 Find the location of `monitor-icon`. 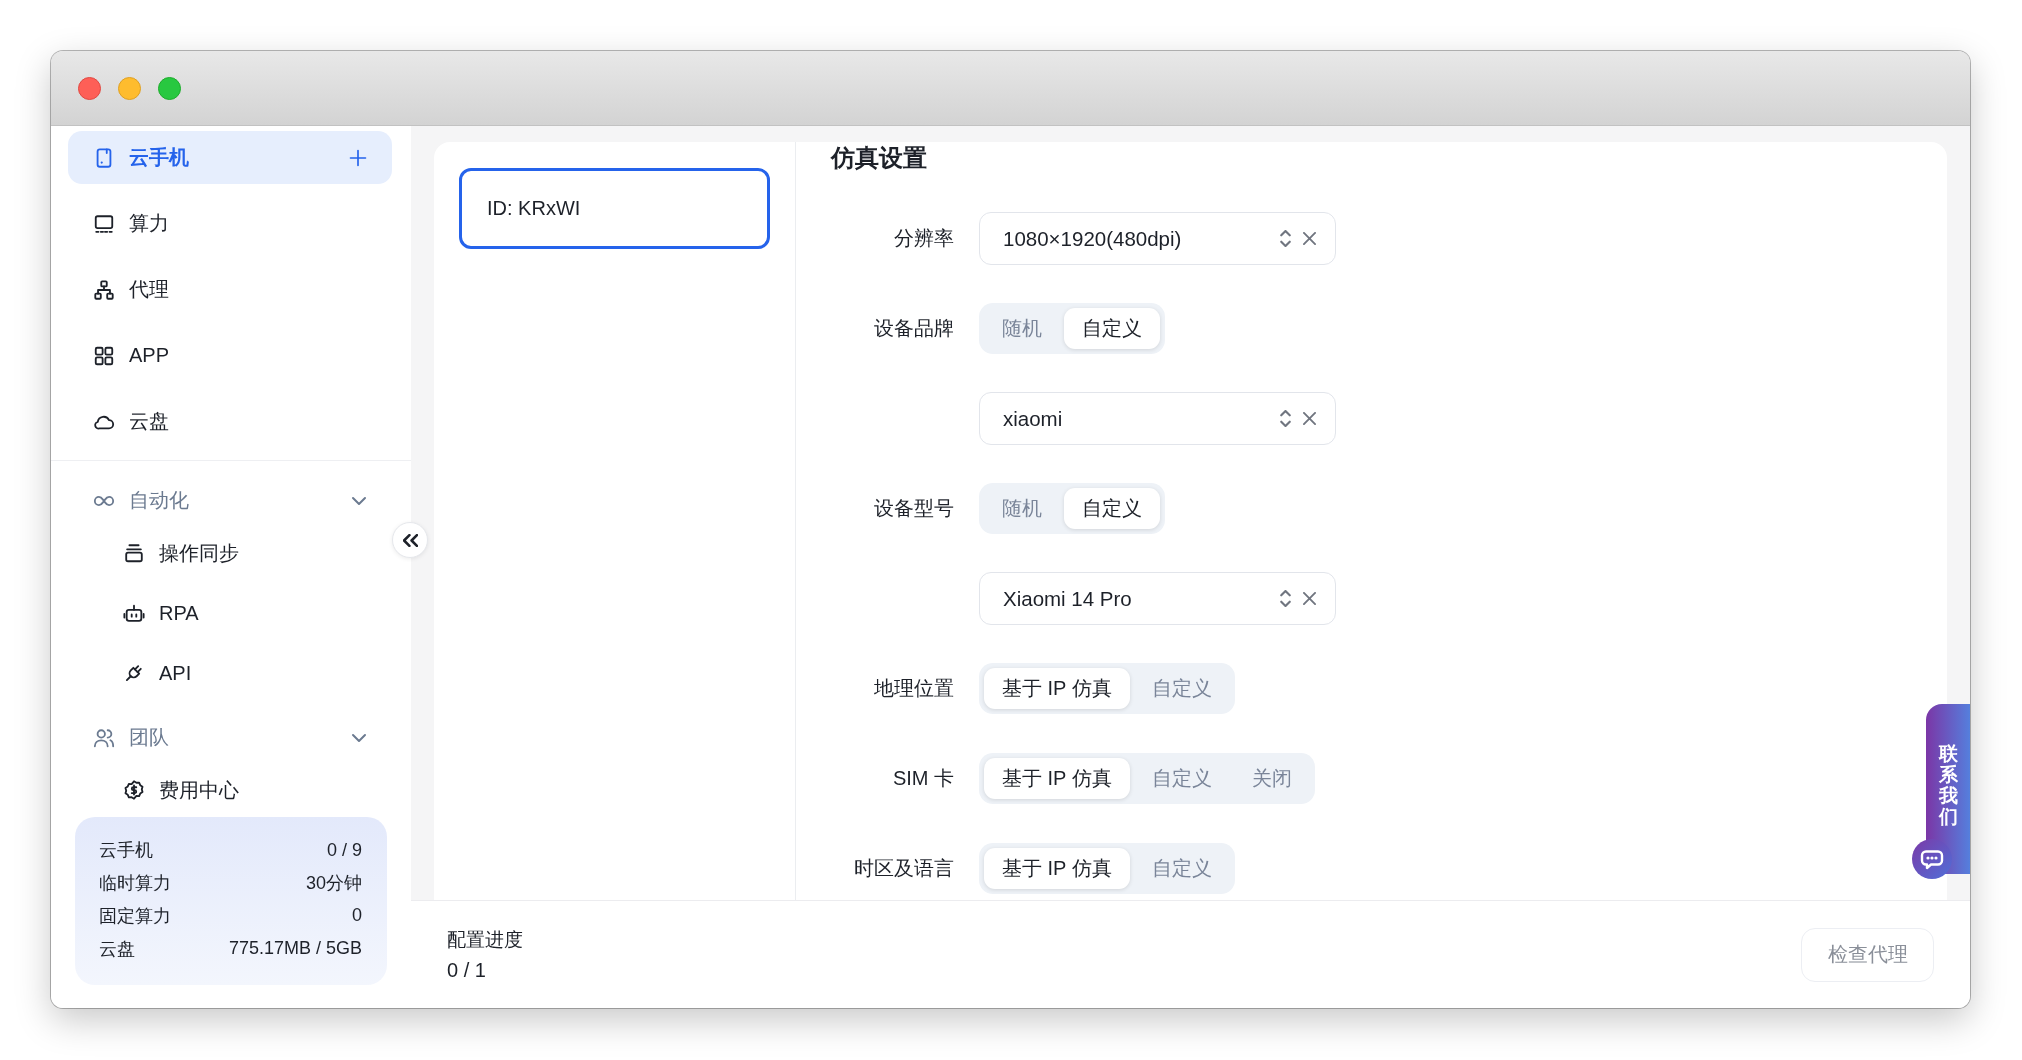

monitor-icon is located at coordinates (104, 223).